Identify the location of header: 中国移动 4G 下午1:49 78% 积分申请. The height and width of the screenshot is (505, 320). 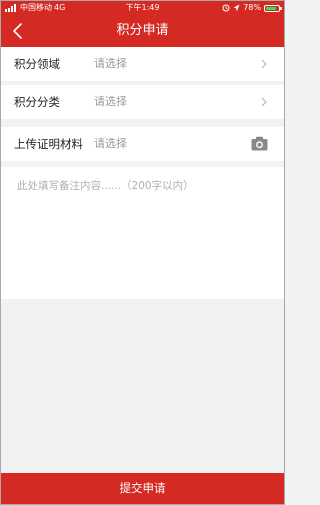
(142, 24).